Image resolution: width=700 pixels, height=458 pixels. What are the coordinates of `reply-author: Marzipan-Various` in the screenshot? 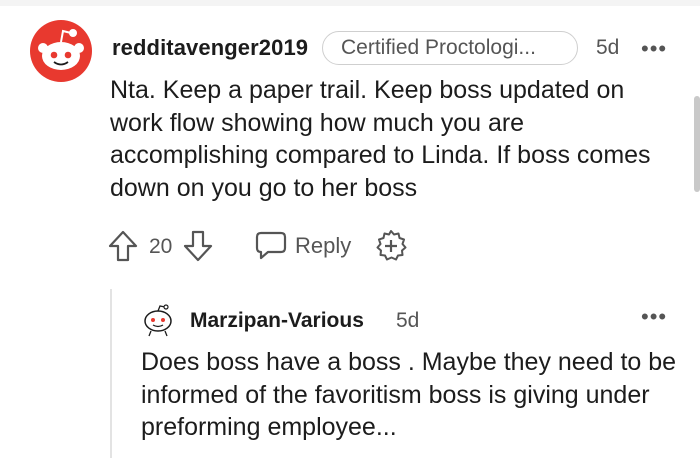 It's located at (277, 321).